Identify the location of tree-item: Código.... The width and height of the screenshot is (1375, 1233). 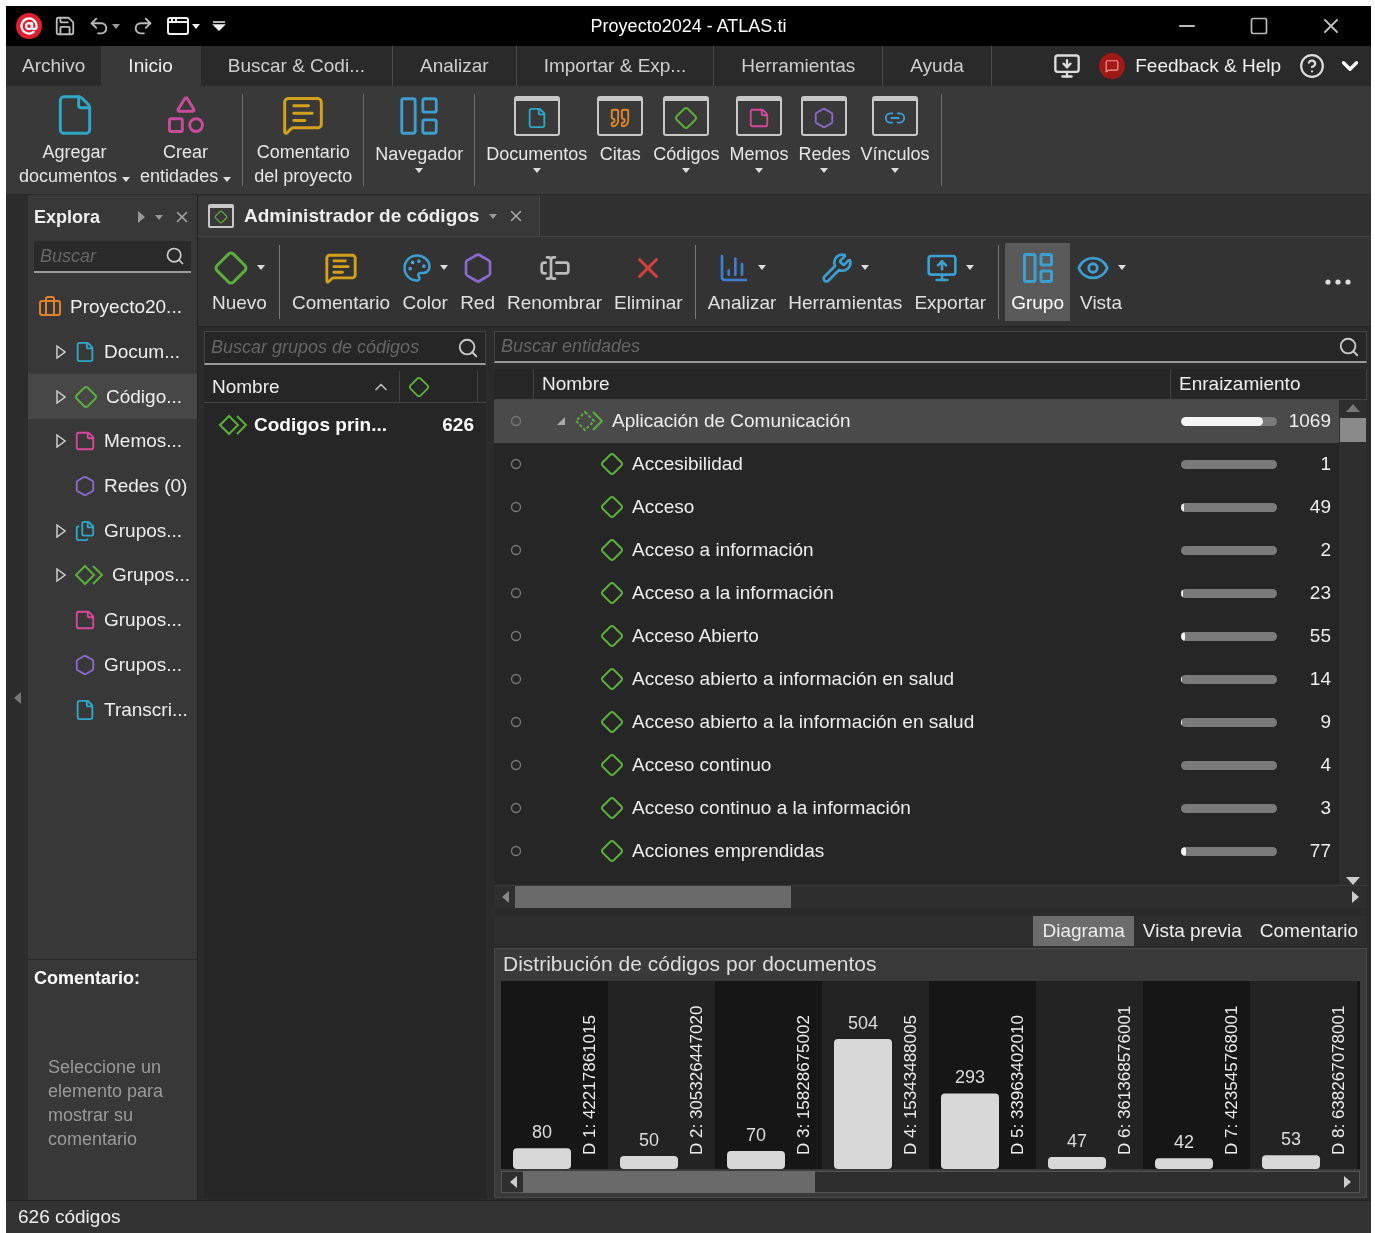
(112, 397).